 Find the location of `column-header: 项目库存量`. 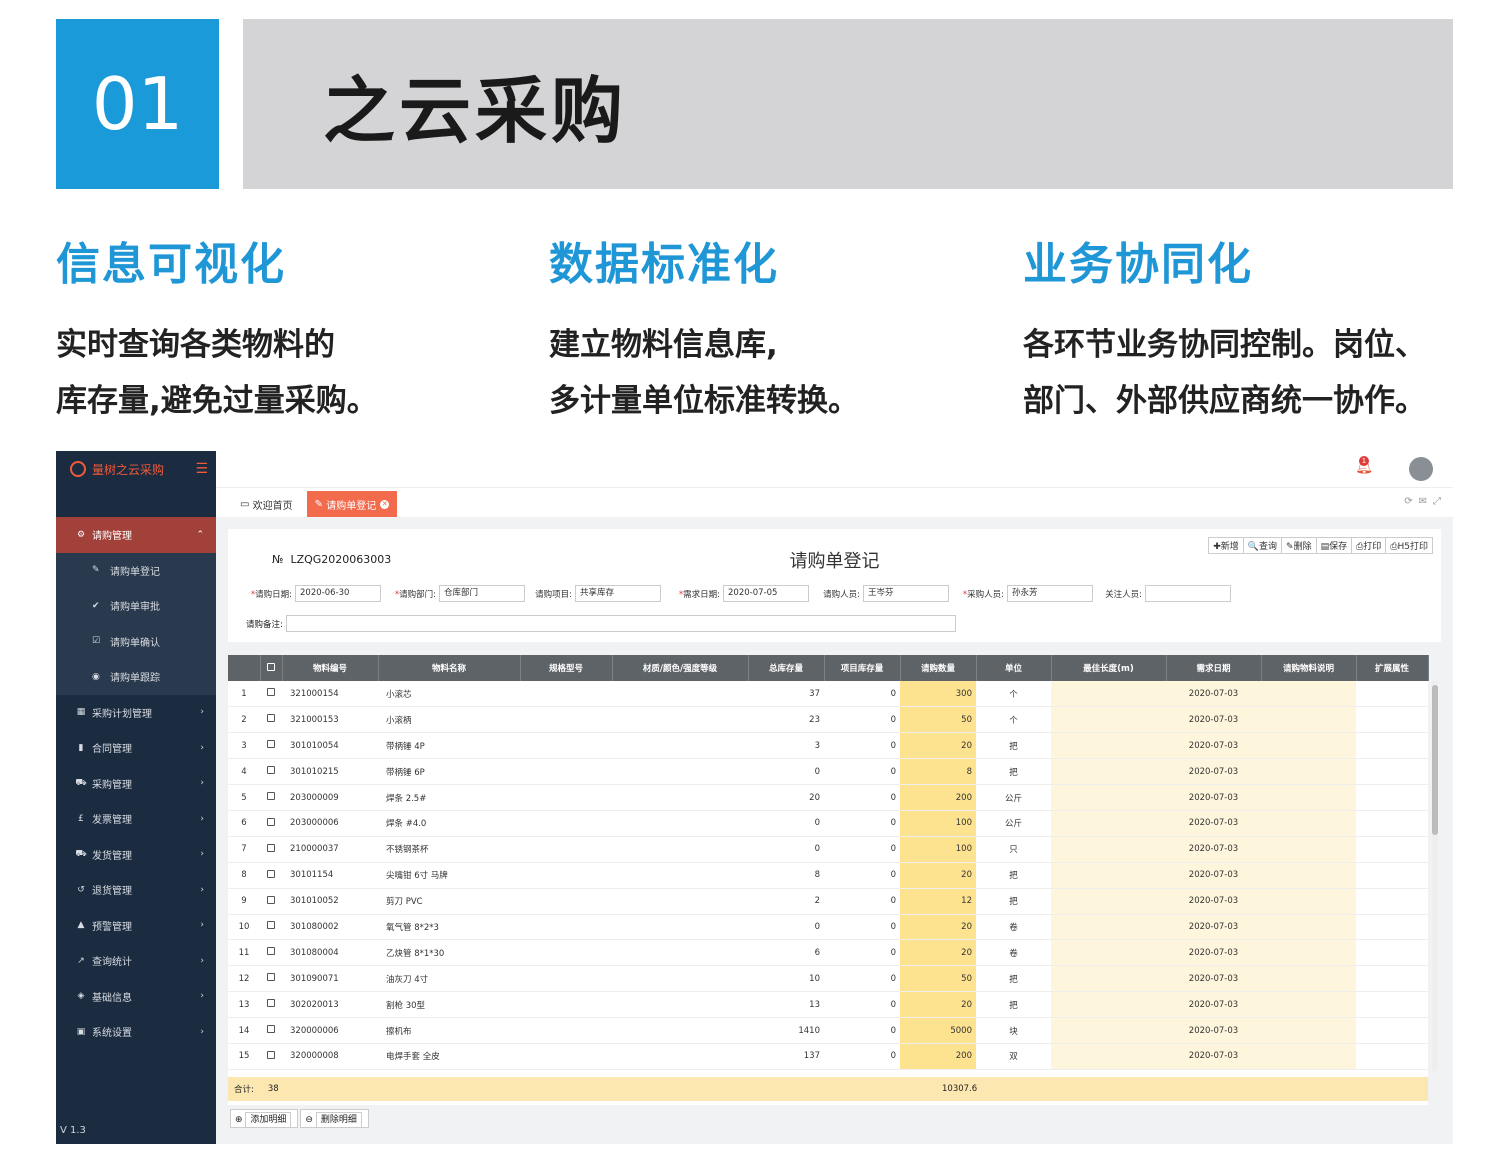

column-header: 项目库存量 is located at coordinates (862, 668).